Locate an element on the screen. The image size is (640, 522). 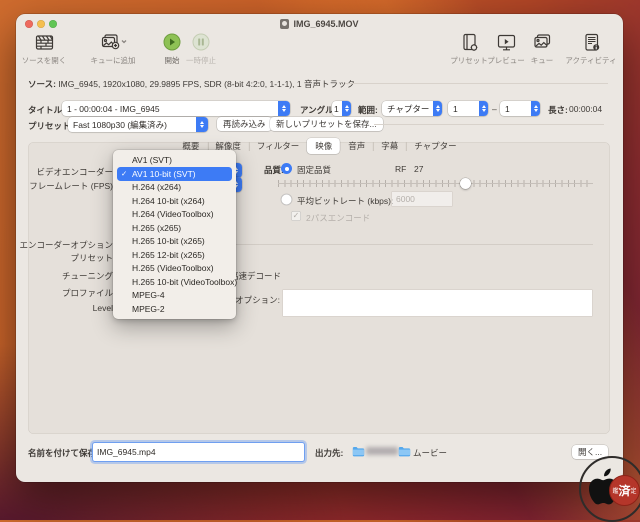
constant-quality-label: 固定品質 is located at coordinates (314, 170).